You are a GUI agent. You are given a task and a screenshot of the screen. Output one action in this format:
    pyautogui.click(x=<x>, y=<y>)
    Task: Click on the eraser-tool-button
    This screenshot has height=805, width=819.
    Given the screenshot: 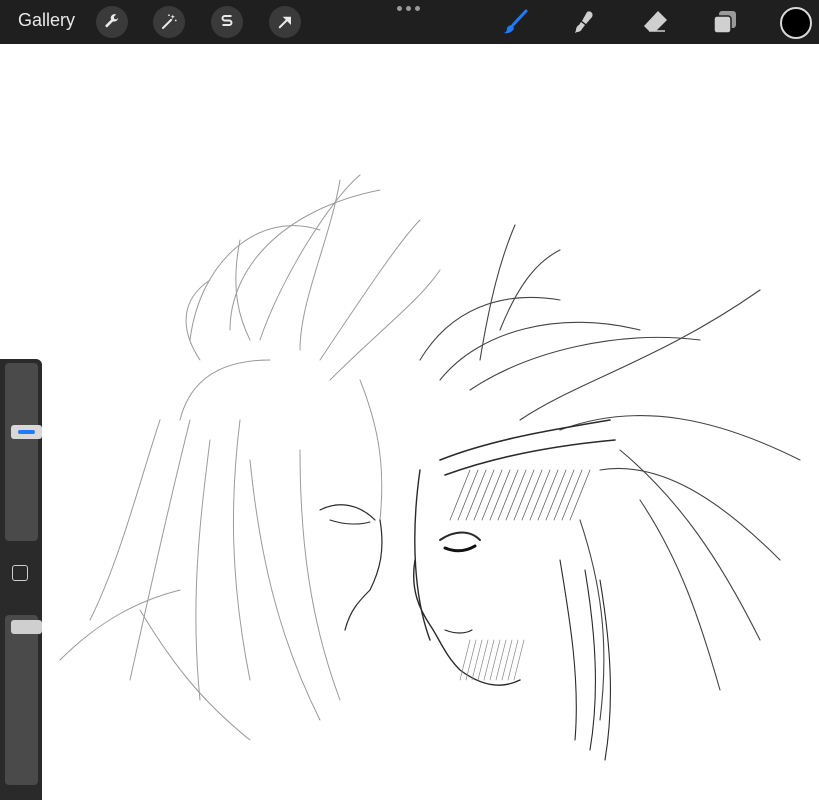 What is the action you would take?
    pyautogui.click(x=655, y=22)
    